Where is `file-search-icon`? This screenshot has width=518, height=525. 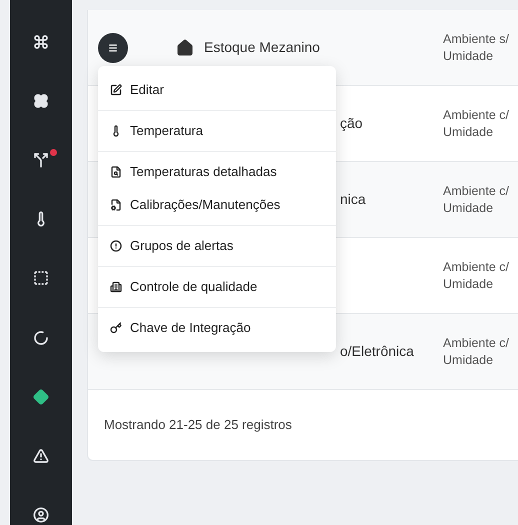 file-search-icon is located at coordinates (116, 172).